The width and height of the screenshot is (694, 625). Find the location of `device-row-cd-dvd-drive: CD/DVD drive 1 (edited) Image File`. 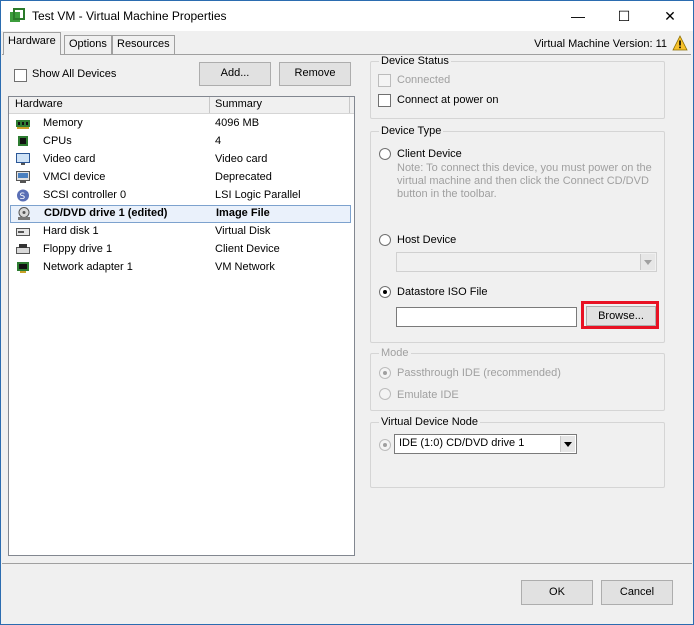

device-row-cd-dvd-drive: CD/DVD drive 1 (edited) Image File is located at coordinates (180, 214).